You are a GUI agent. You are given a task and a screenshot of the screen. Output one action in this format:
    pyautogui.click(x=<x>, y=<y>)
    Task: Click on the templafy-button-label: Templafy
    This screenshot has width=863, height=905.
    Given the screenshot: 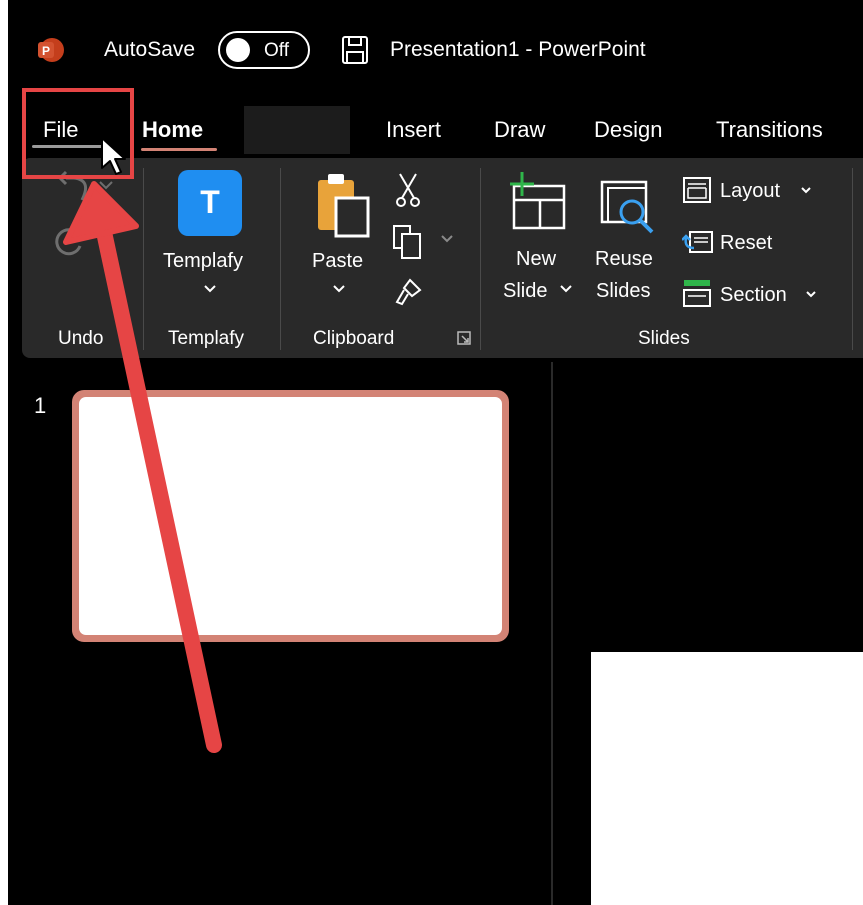 What is the action you would take?
    pyautogui.click(x=203, y=261)
    